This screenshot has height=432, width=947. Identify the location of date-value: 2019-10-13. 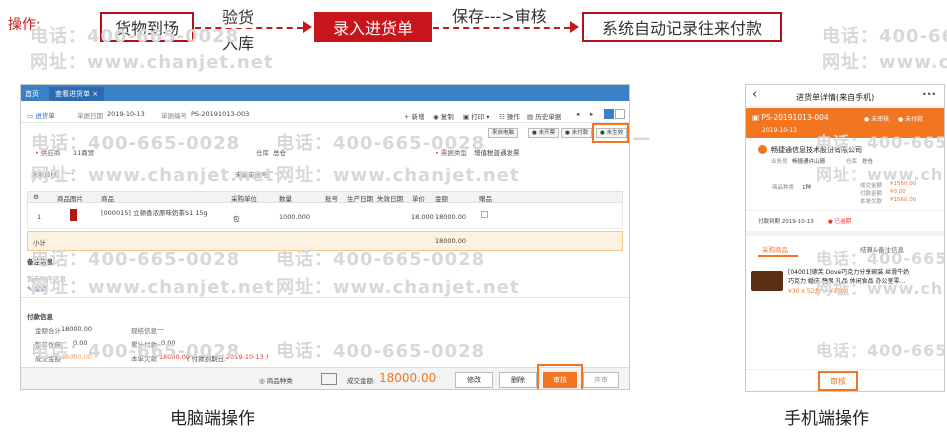
(126, 114).